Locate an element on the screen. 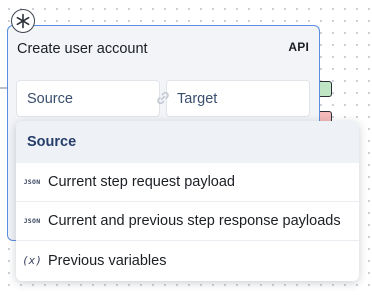 The height and width of the screenshot is (295, 372). menu-item-label: Current step request payload is located at coordinates (141, 182).